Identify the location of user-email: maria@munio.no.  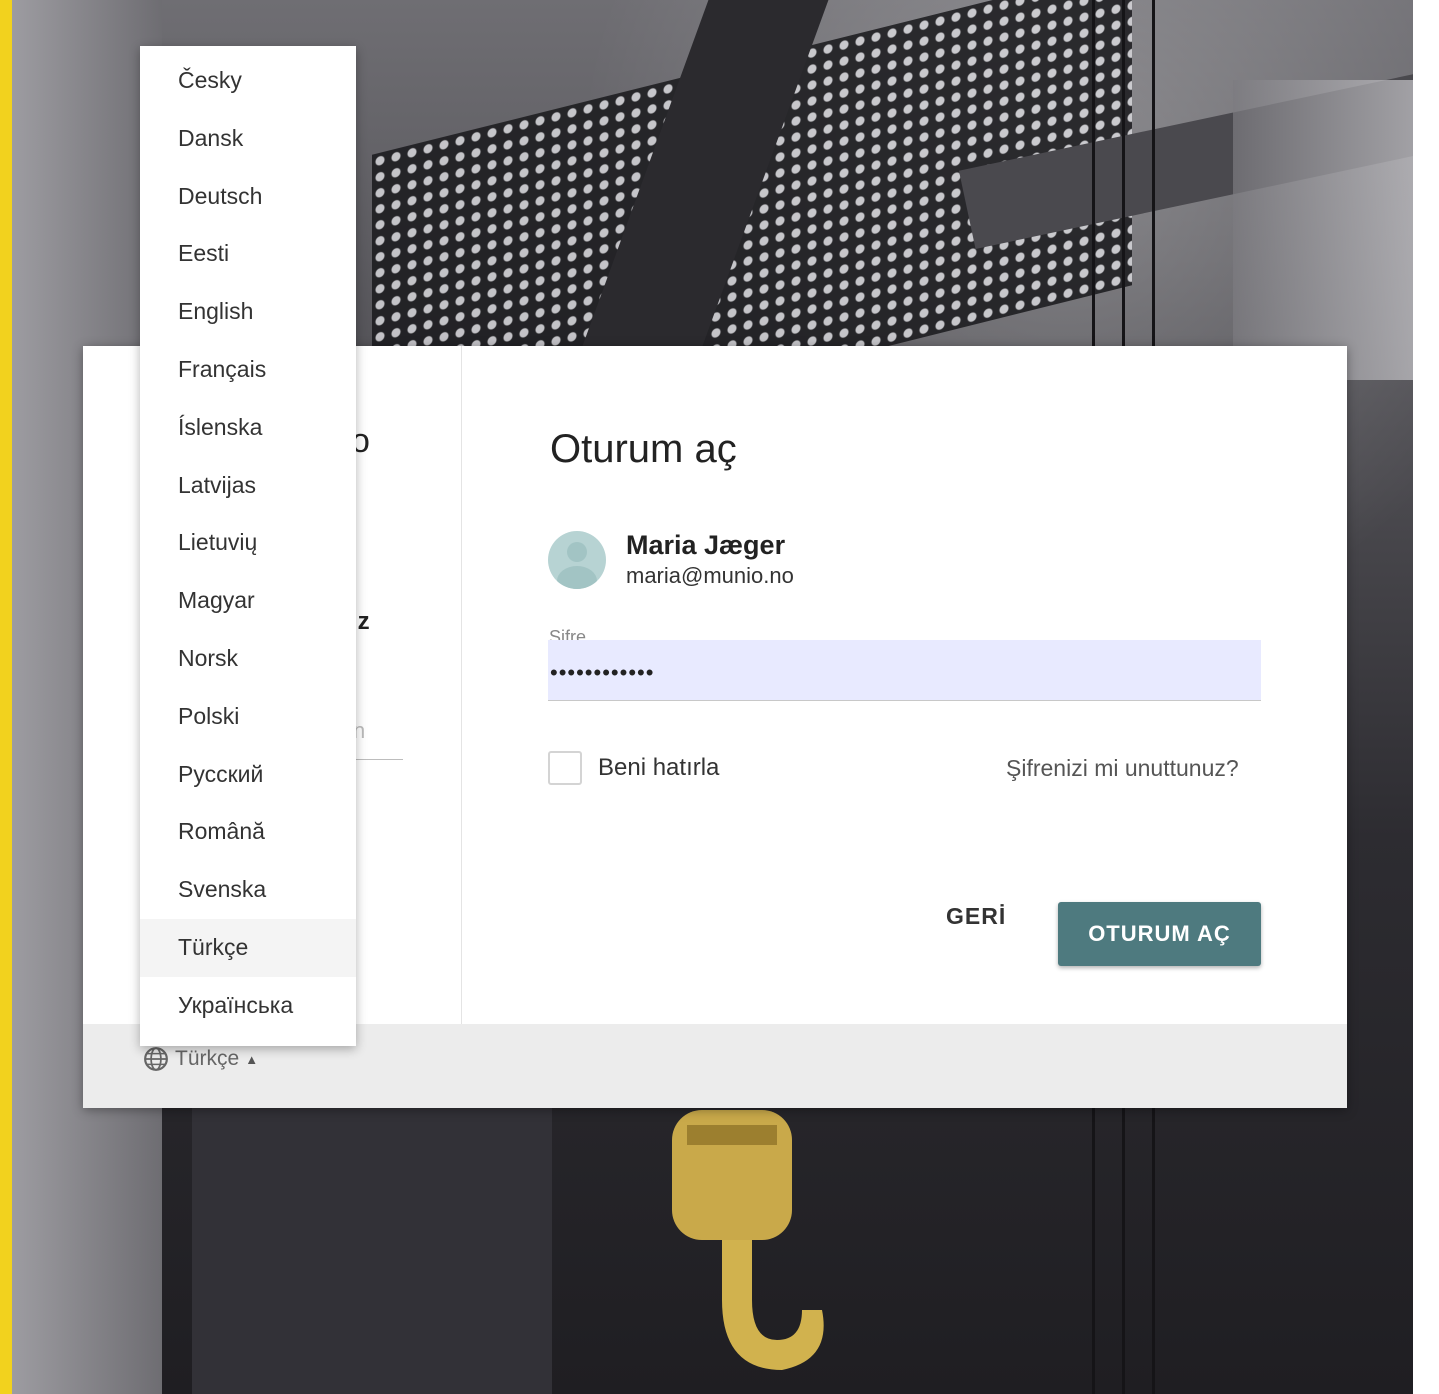
(710, 575).